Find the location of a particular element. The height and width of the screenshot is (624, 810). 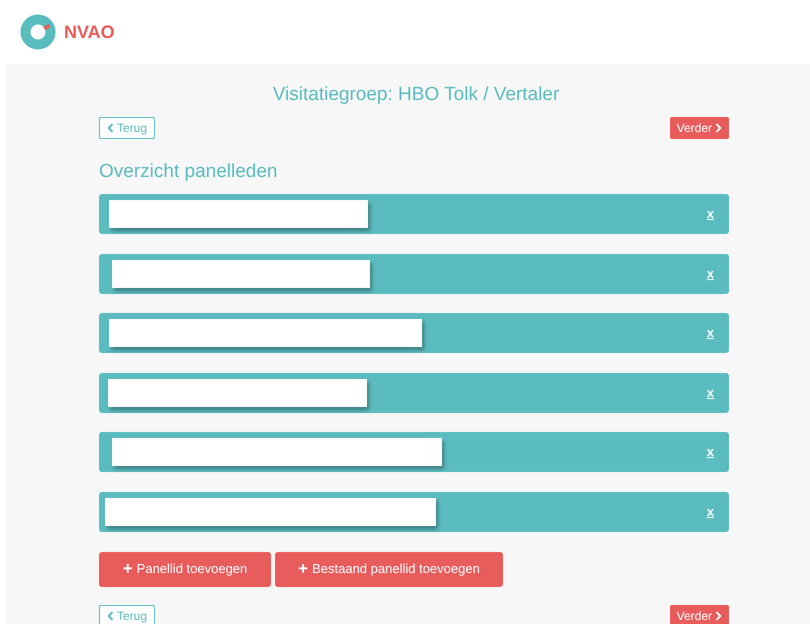

section-heading: Overzicht panelleden is located at coordinates (188, 172).